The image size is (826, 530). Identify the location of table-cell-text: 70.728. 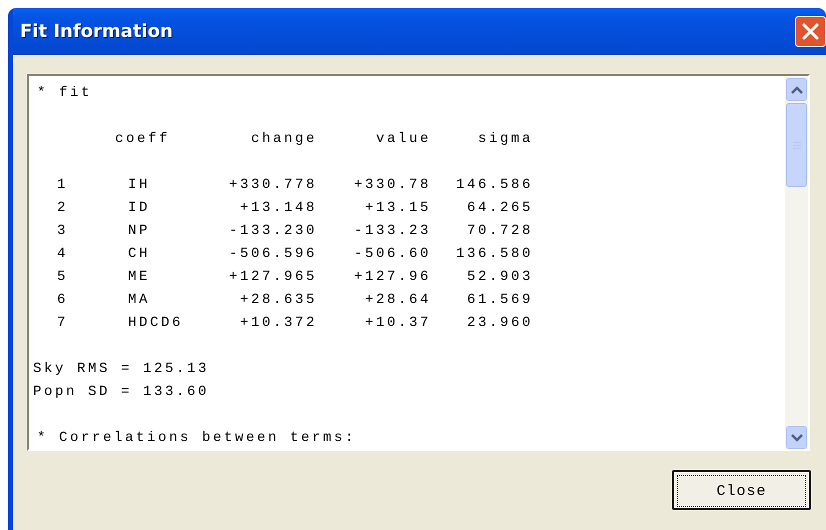
(499, 231).